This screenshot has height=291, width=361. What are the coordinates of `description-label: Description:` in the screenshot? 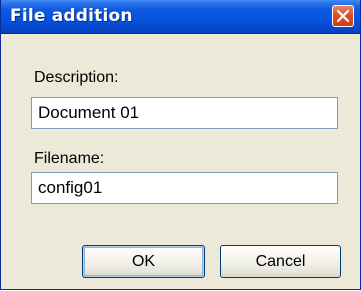 It's located at (76, 77).